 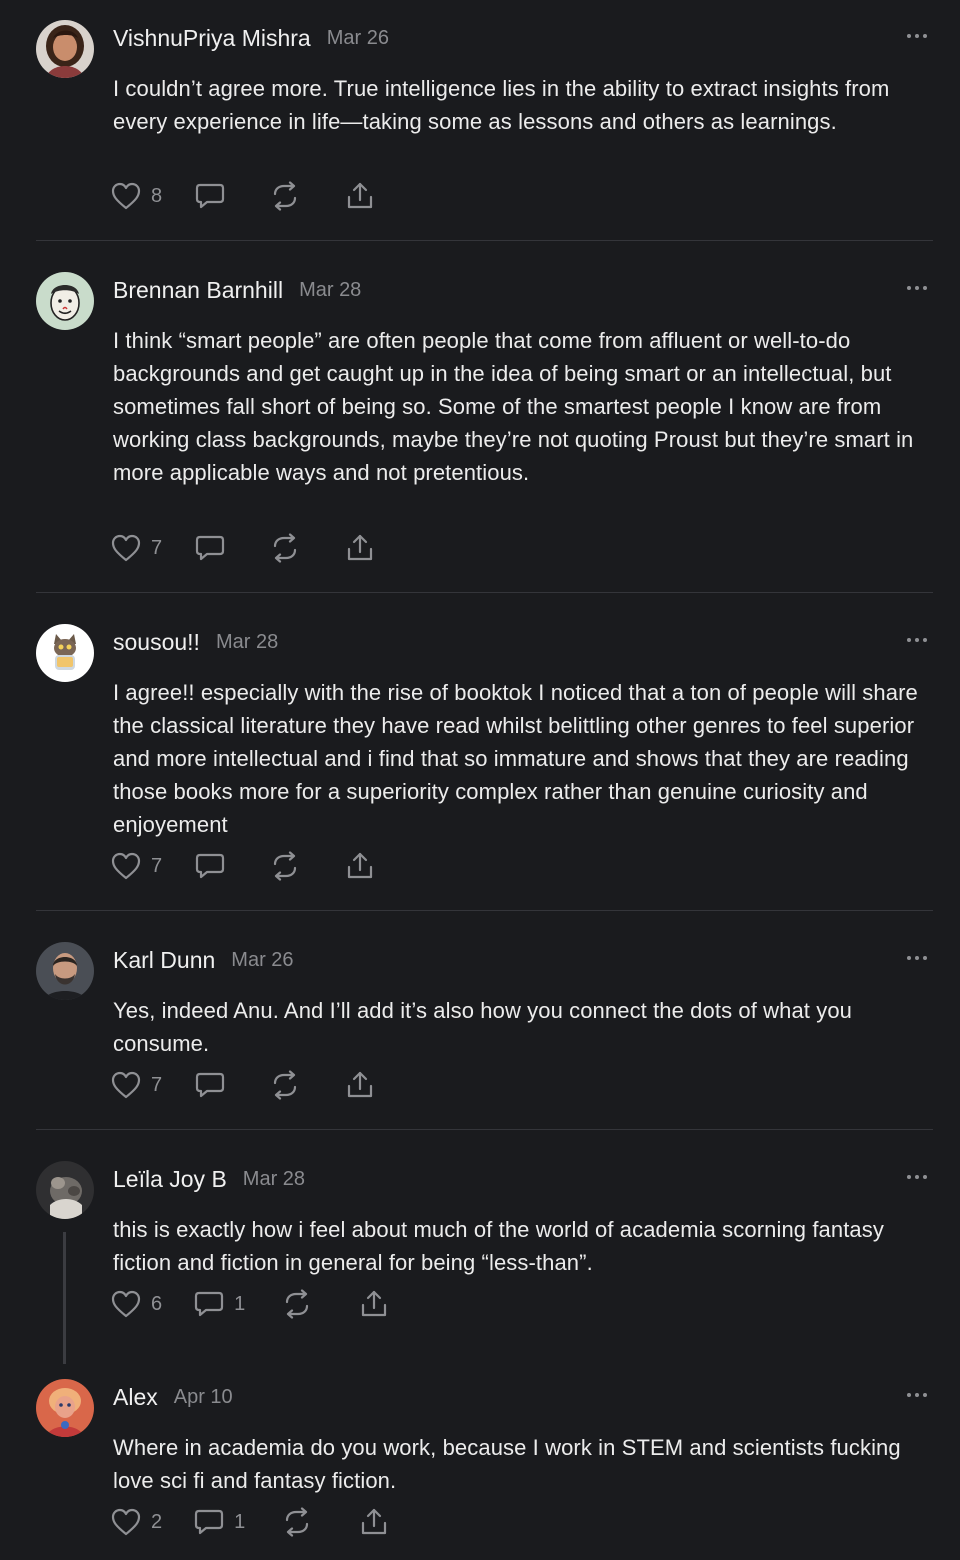 What do you see at coordinates (135, 1397) in the screenshot?
I see `author-name: Alex` at bounding box center [135, 1397].